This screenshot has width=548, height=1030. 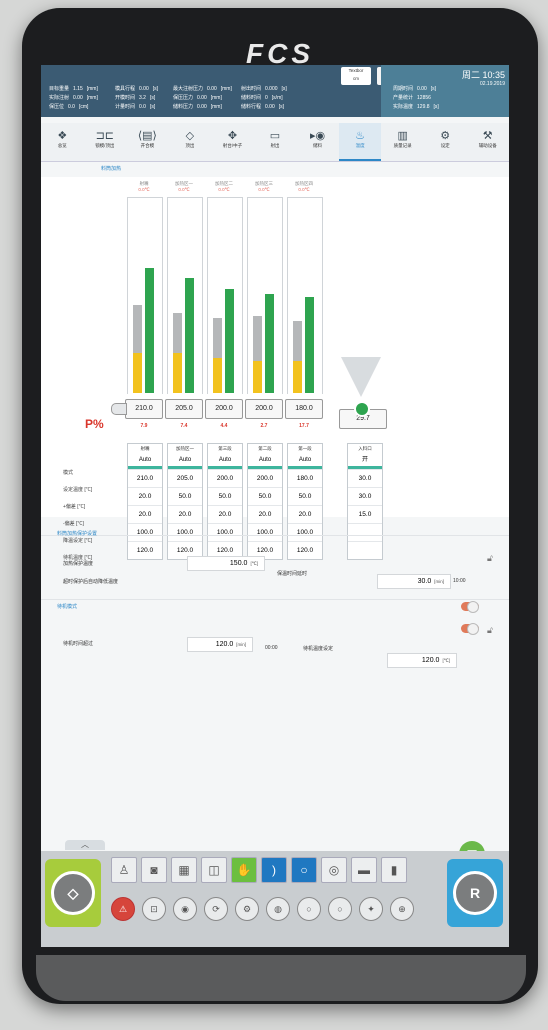 I want to click on toolbar-button-7: ◎, so click(x=334, y=870).